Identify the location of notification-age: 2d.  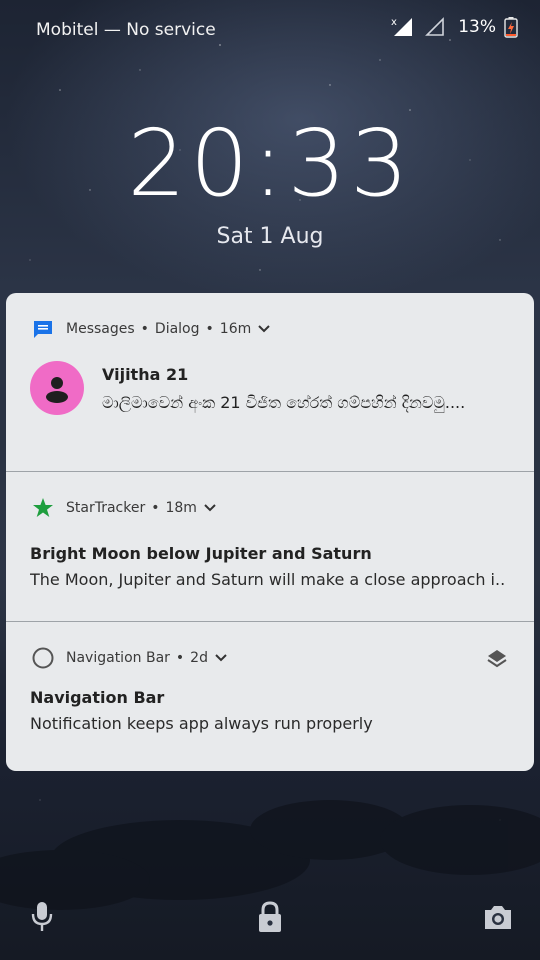
(199, 658).